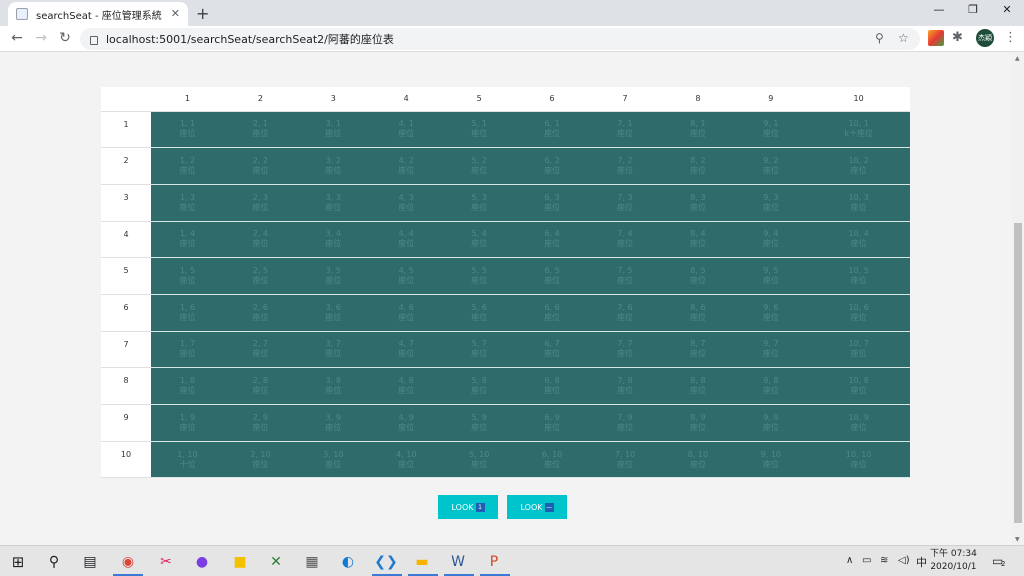 Image resolution: width=1024 pixels, height=576 pixels. Describe the element at coordinates (276, 562) in the screenshot. I see `tool-app-icon: ✕` at that location.